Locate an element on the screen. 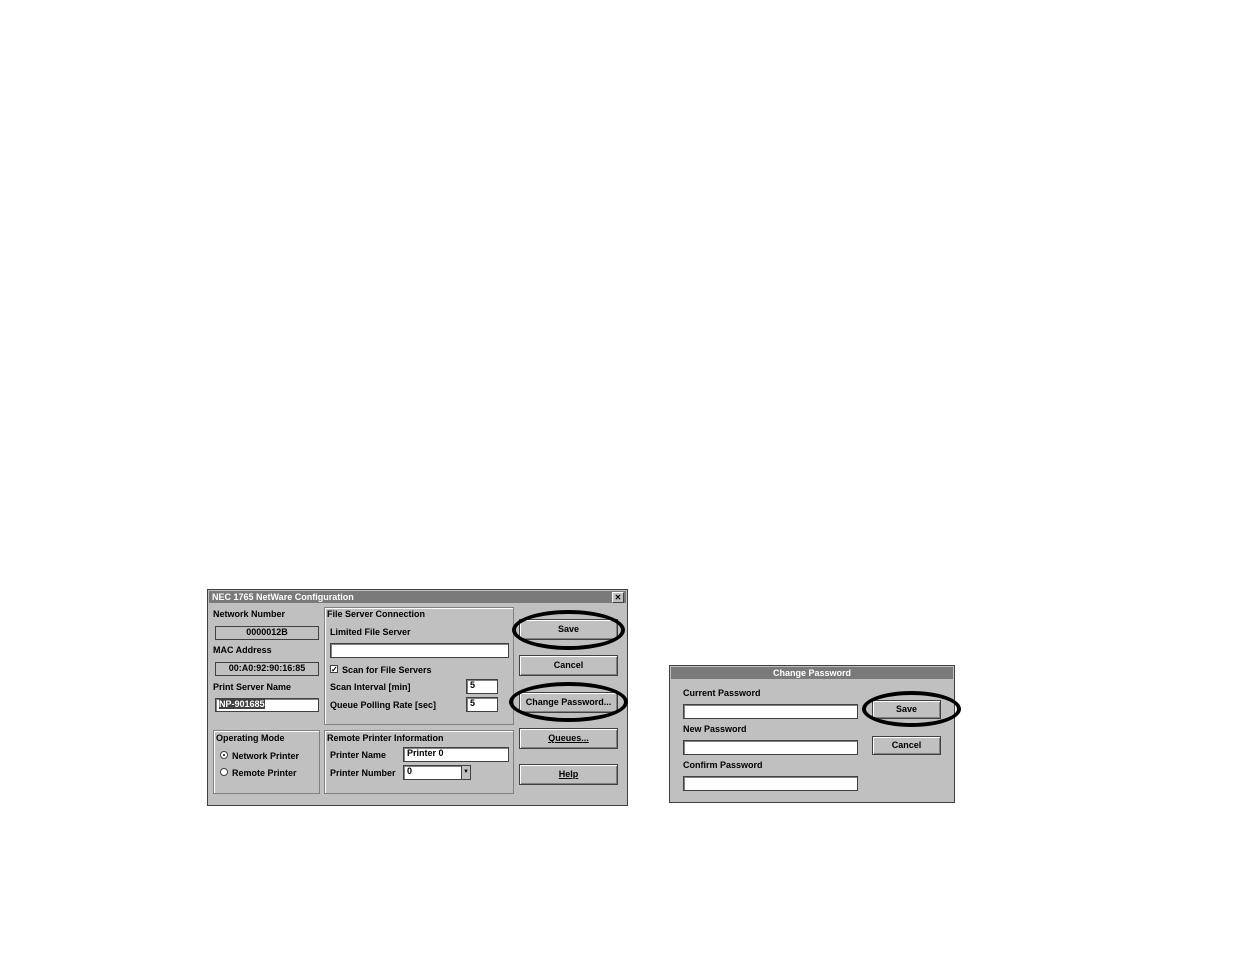 The width and height of the screenshot is (1235, 954). print-server-name-value: NP-901685 is located at coordinates (242, 704).